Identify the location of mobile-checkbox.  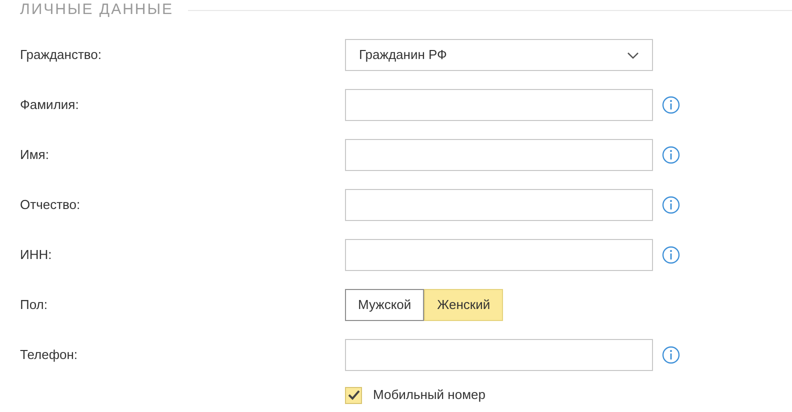
(353, 395).